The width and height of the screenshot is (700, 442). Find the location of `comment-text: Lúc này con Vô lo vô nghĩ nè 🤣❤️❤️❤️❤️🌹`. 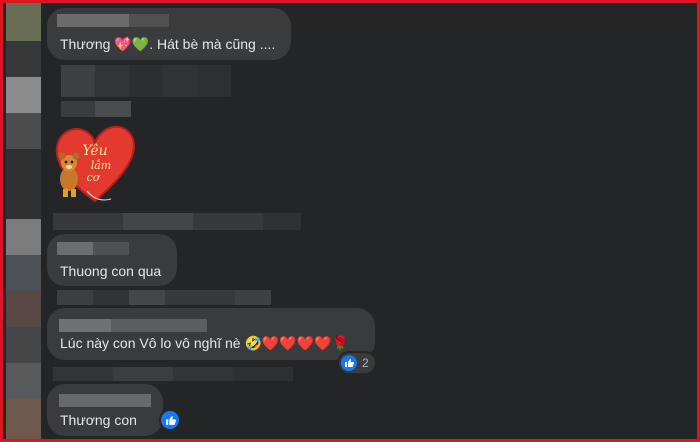

comment-text: Lúc này con Vô lo vô nghĩ nè 🤣❤️❤️❤️❤️🌹 is located at coordinates (205, 343).